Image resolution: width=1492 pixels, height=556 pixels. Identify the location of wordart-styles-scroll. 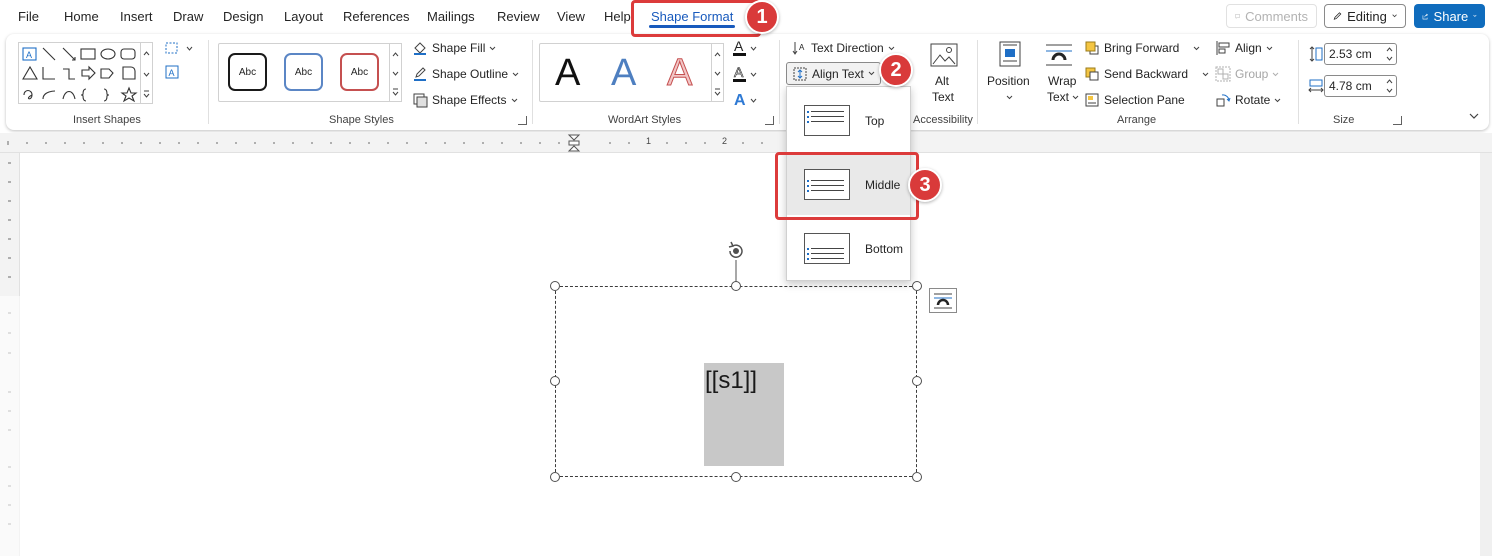
(717, 72).